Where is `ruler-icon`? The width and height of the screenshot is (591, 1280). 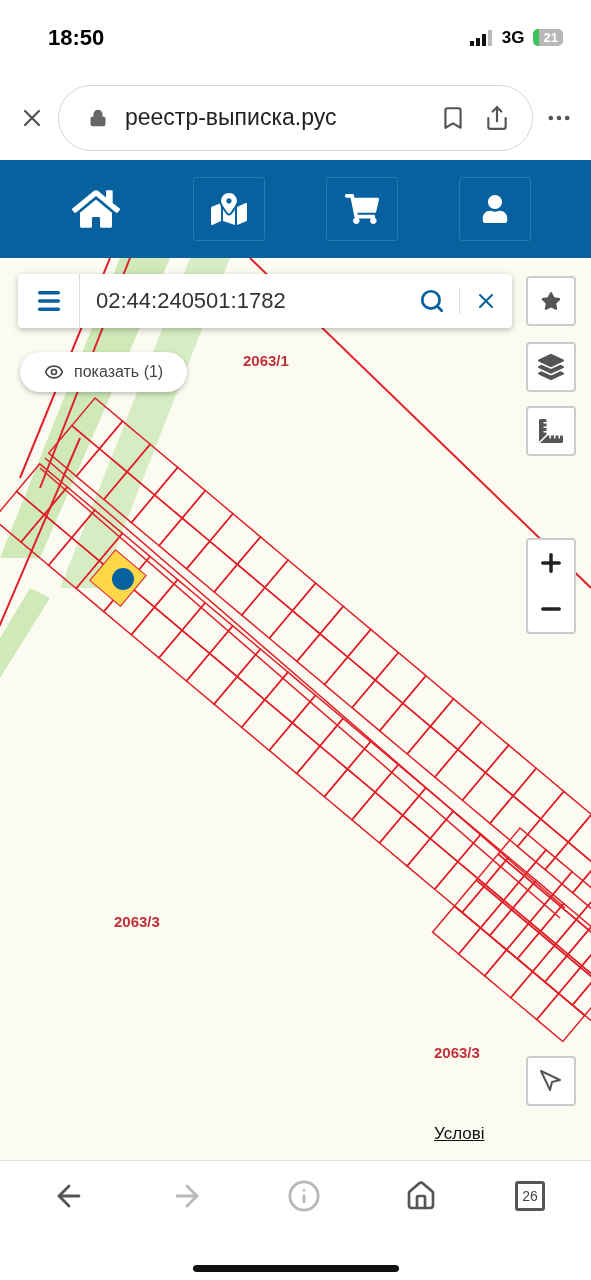 ruler-icon is located at coordinates (551, 431).